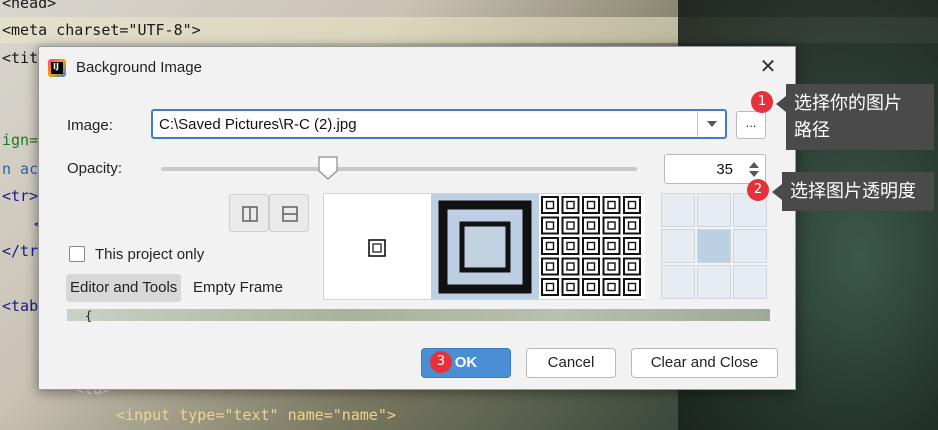  What do you see at coordinates (139, 67) in the screenshot?
I see `dialog-title: Background Image` at bounding box center [139, 67].